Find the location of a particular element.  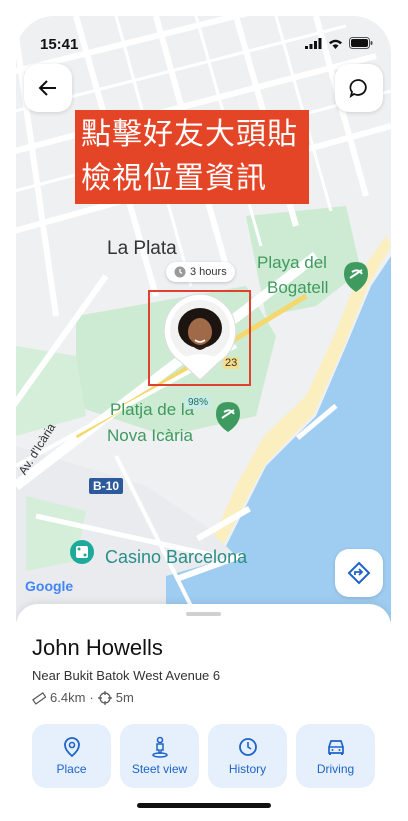

casino-marker-icon is located at coordinates (82, 552).